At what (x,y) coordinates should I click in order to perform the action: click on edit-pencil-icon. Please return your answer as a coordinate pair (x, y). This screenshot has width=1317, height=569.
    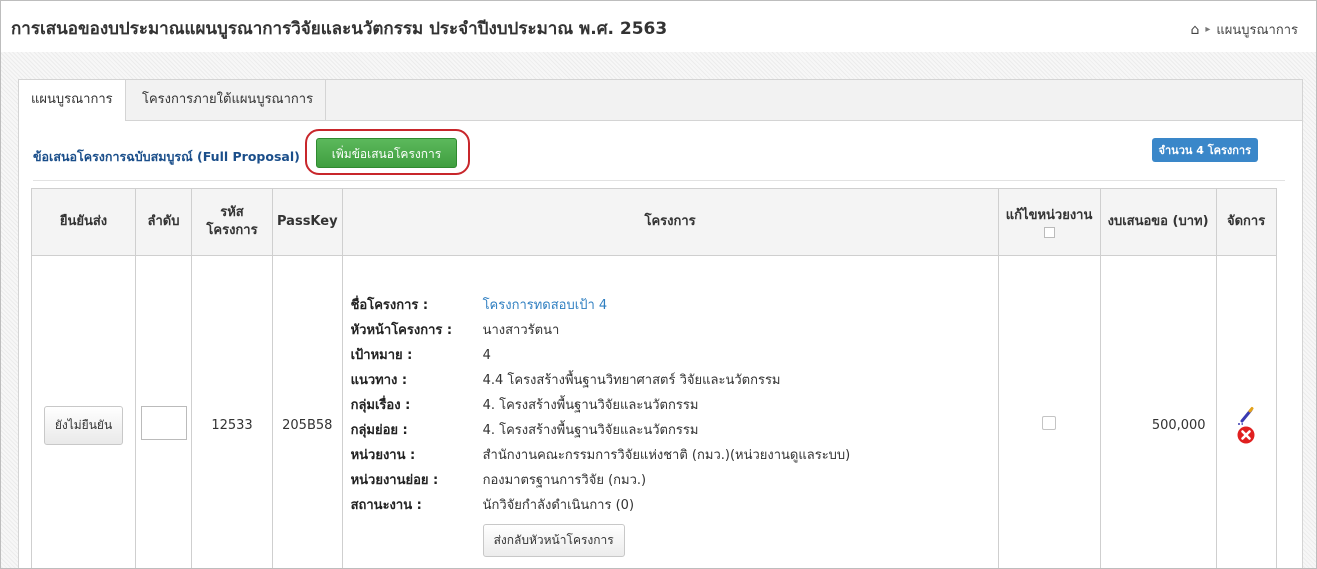
    Looking at the image, I should click on (1246, 416).